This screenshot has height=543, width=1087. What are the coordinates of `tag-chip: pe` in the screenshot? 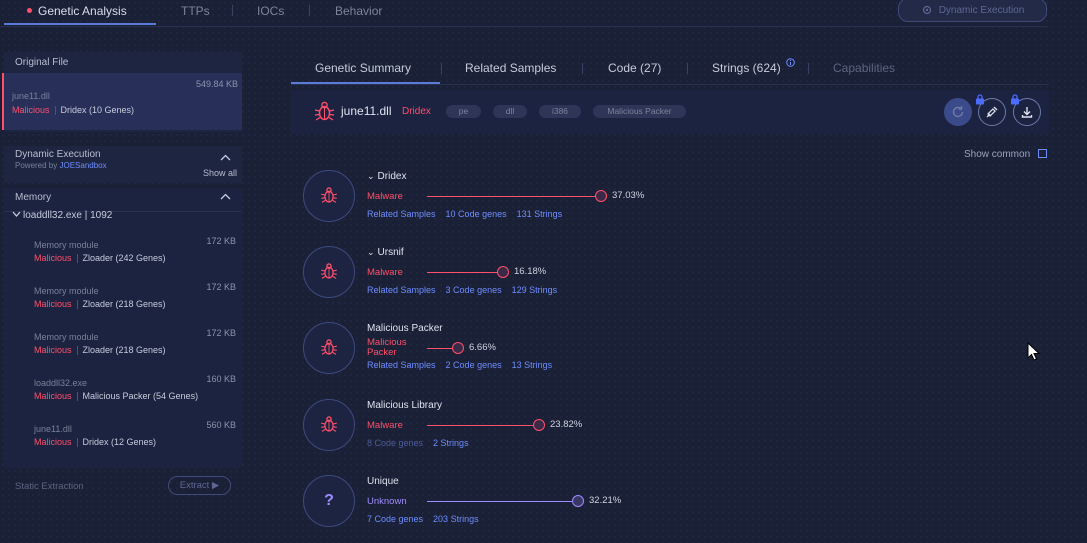 It's located at (463, 111).